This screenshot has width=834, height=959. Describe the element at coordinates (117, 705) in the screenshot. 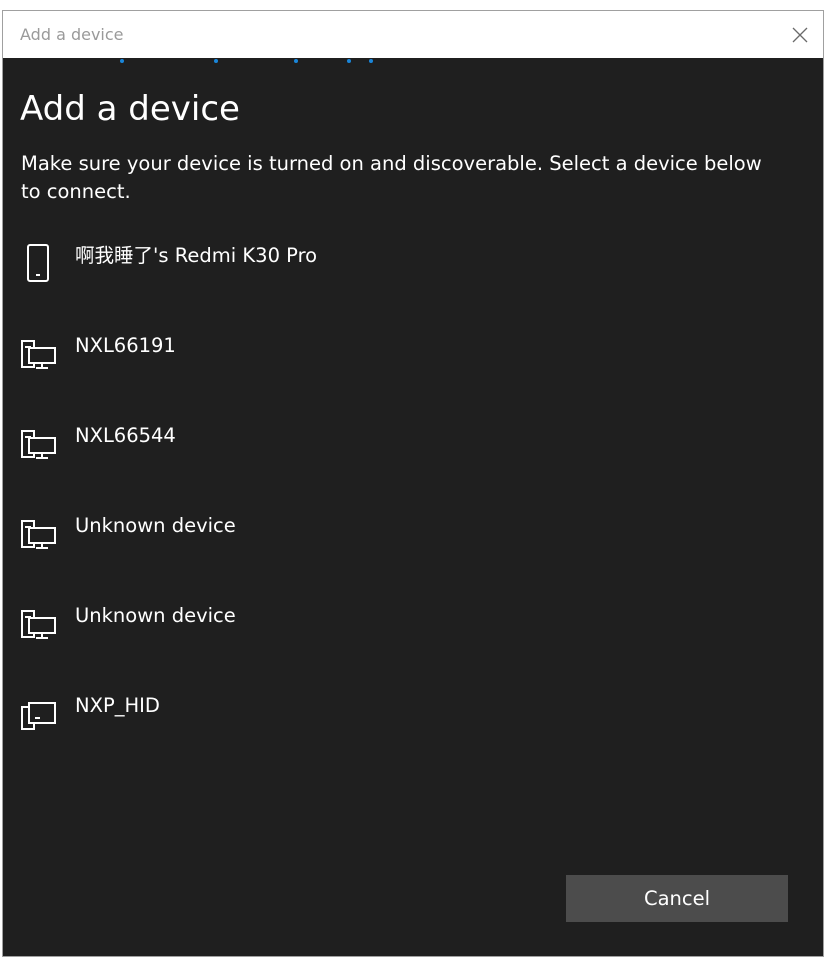

I see `device-name: NXP_HID` at that location.